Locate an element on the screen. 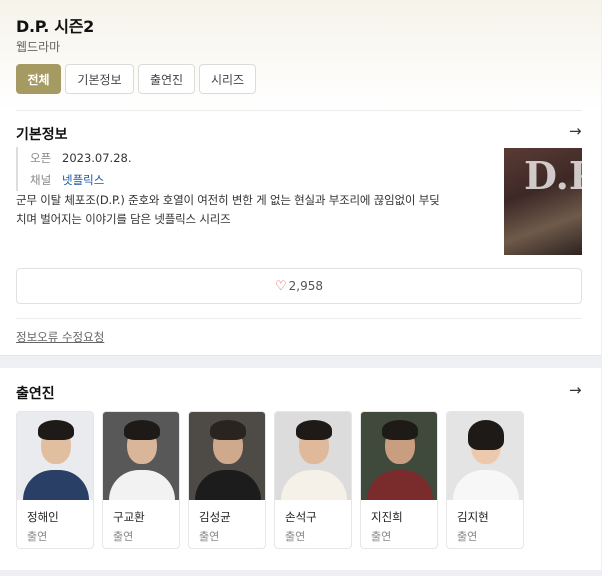  info-rows: 오픈 2023.07.28. 채널 넷플릭스 is located at coordinates (74, 169).